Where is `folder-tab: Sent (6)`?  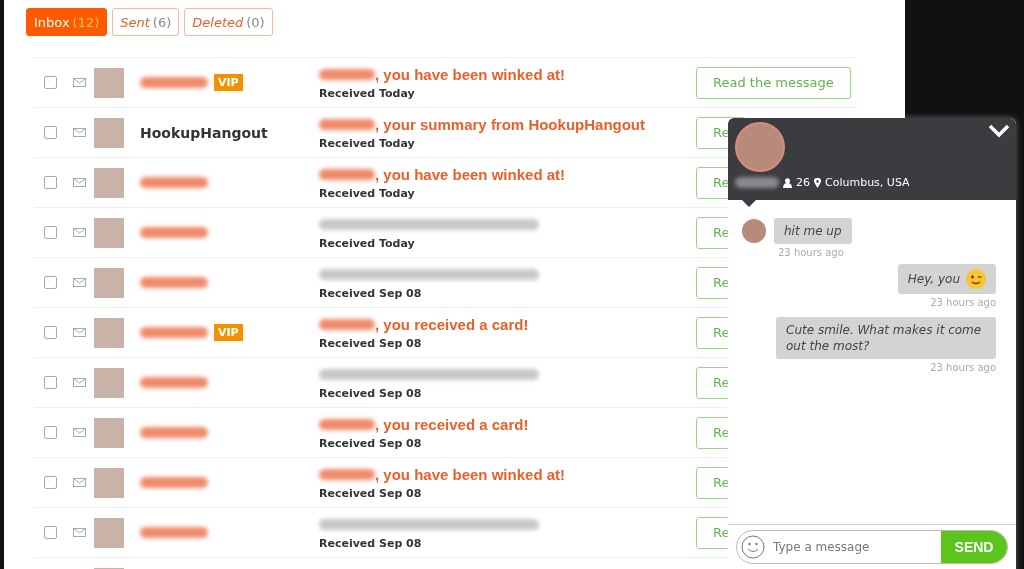 folder-tab: Sent (6) is located at coordinates (146, 22).